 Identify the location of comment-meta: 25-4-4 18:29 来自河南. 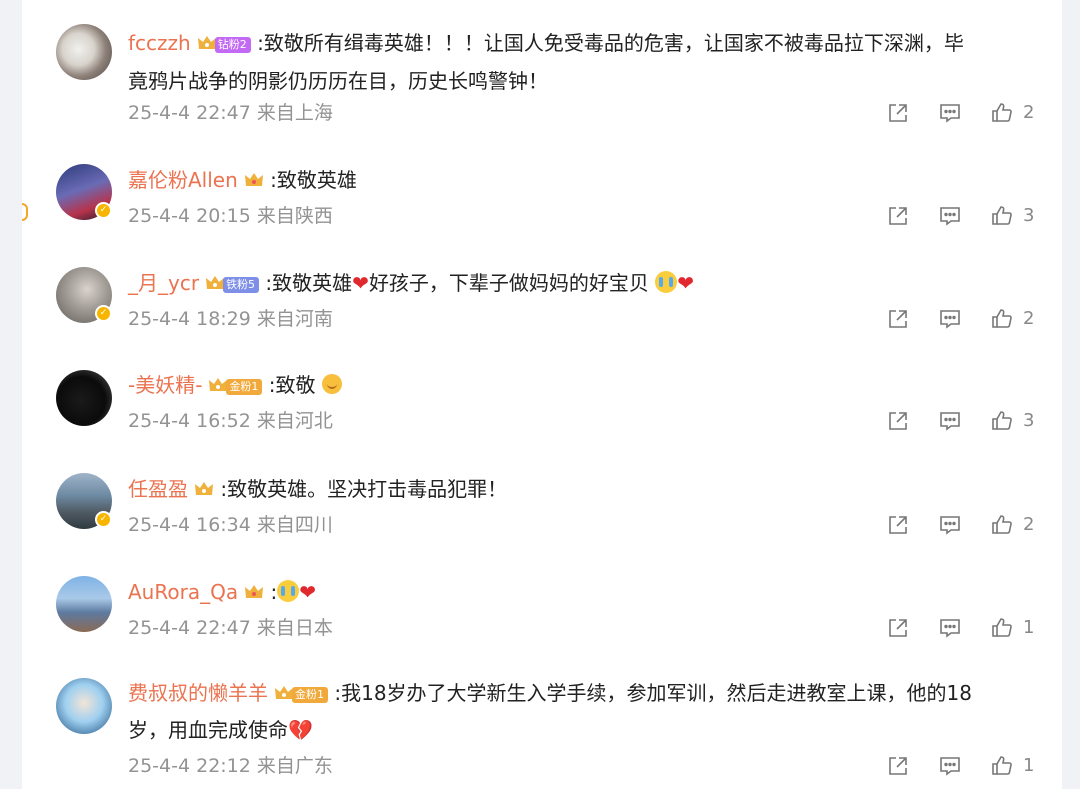
(230, 319).